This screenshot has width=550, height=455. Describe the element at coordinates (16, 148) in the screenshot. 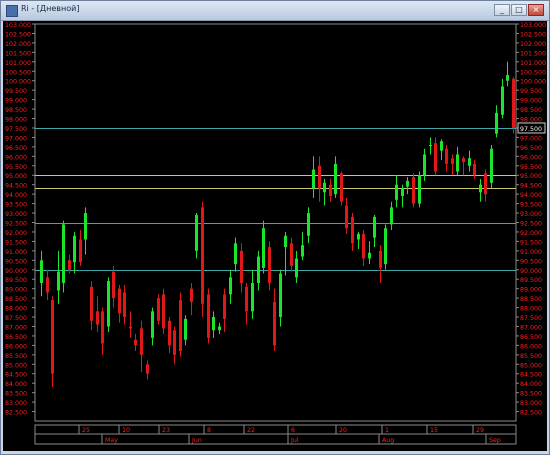

I see `price-tick-left: 96.500` at that location.